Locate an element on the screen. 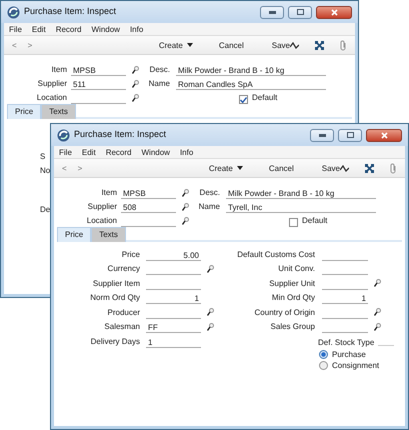 Image resolution: width=409 pixels, height=430 pixels. field-label: Supplier is located at coordinates (51, 84).